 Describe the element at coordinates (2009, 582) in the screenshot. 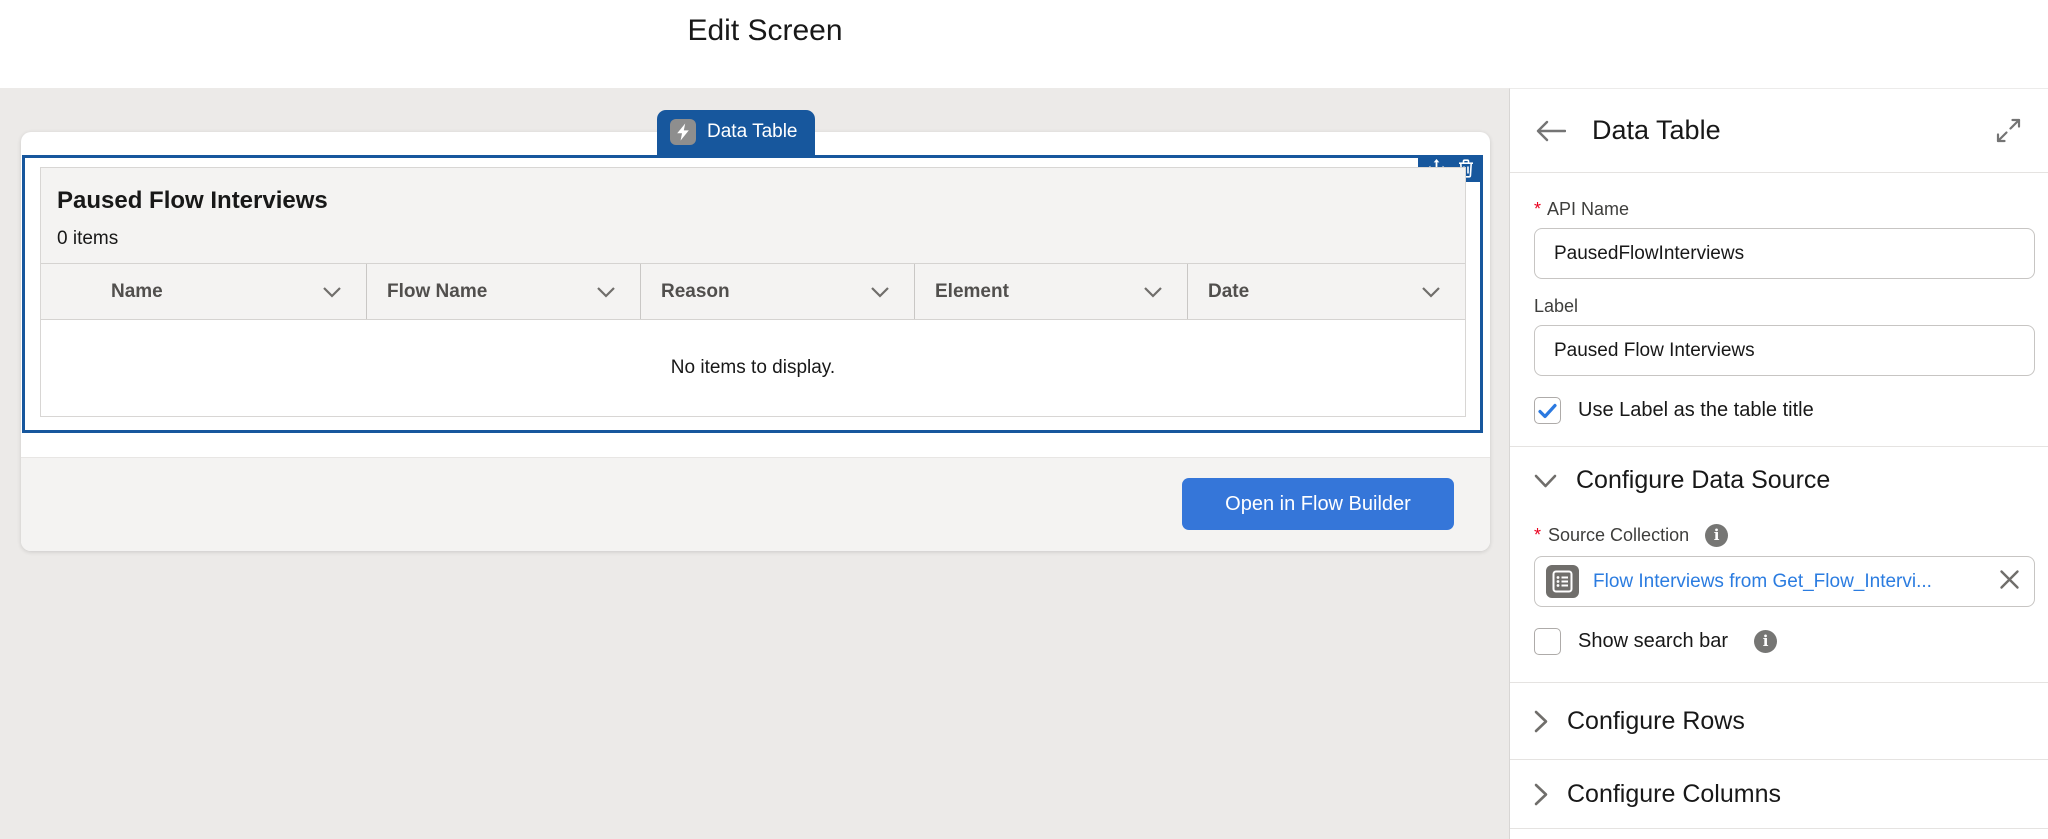

I see `clear-icon` at that location.